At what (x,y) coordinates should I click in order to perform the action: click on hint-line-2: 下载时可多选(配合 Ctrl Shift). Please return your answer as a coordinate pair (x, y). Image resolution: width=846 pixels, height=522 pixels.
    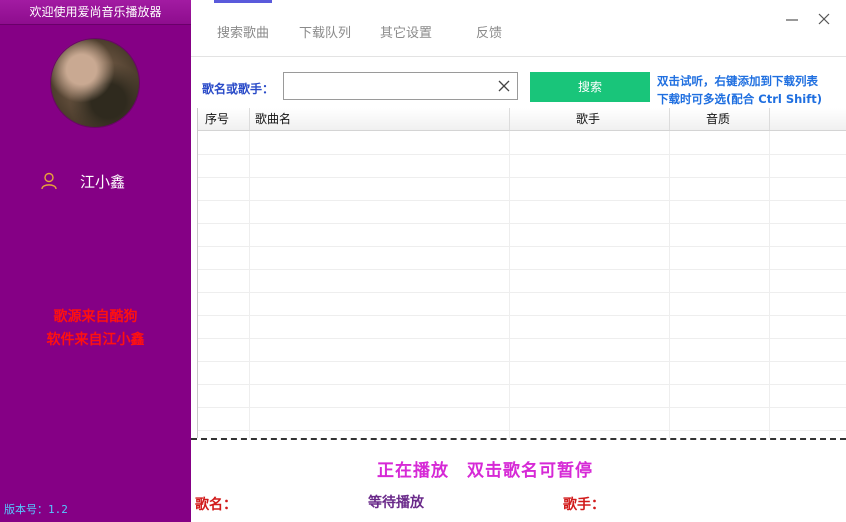
    Looking at the image, I should click on (739, 99).